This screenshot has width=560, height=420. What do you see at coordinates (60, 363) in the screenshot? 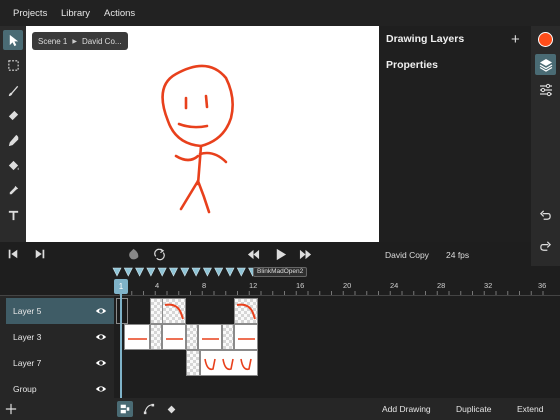
I see `layer-row: Layer 7` at bounding box center [60, 363].